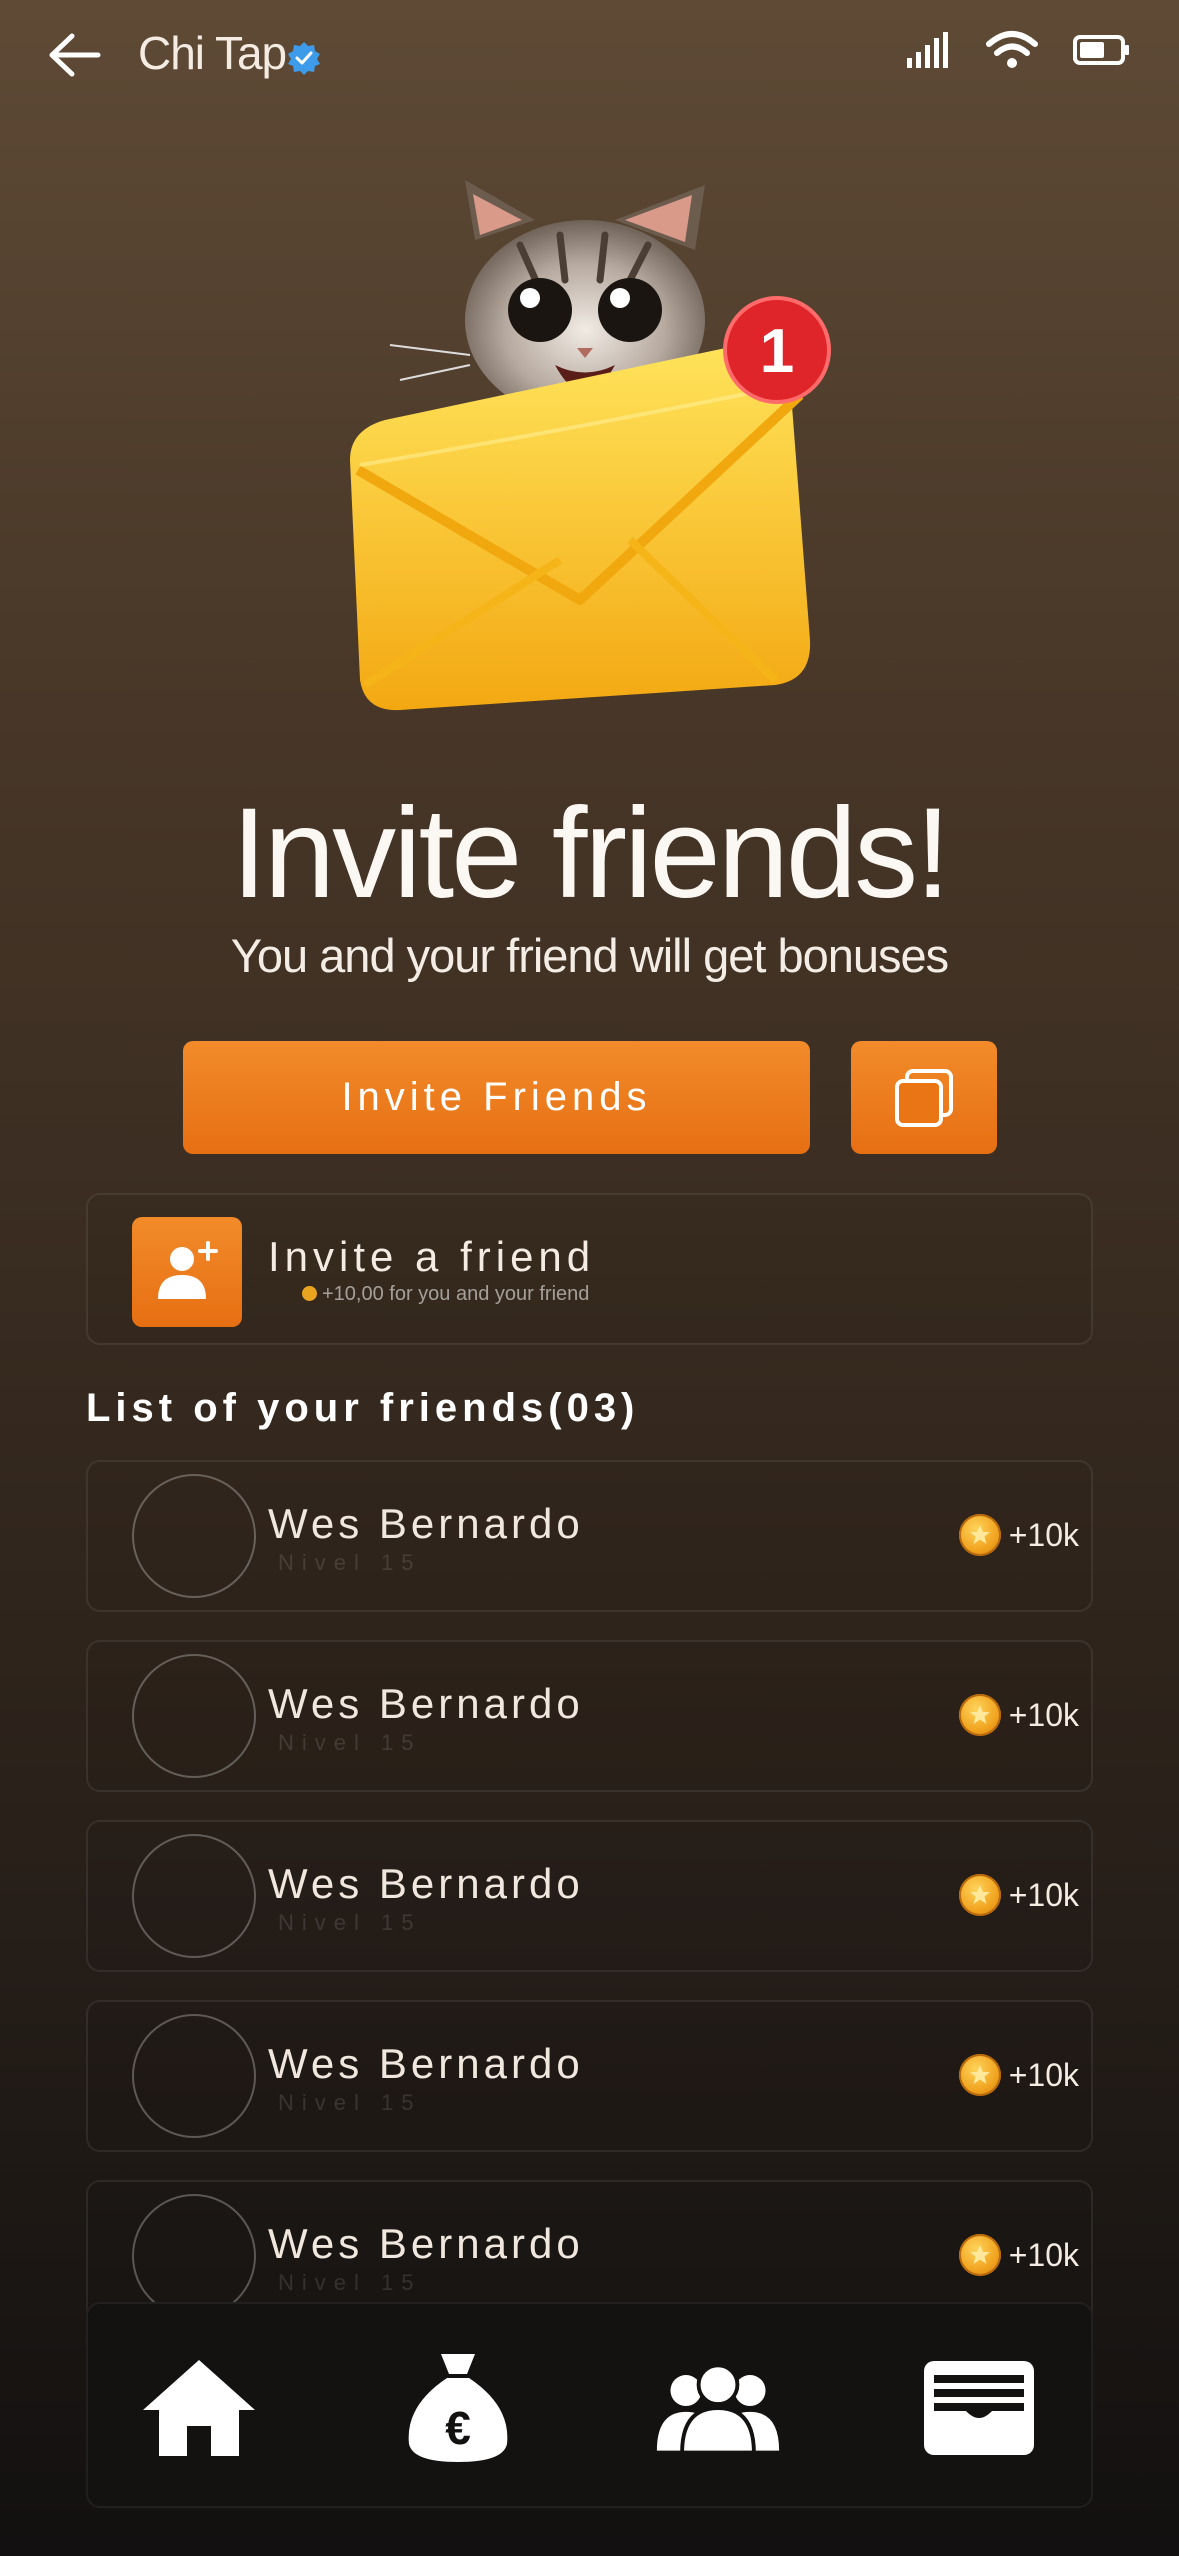  I want to click on friends-icon, so click(718, 2409).